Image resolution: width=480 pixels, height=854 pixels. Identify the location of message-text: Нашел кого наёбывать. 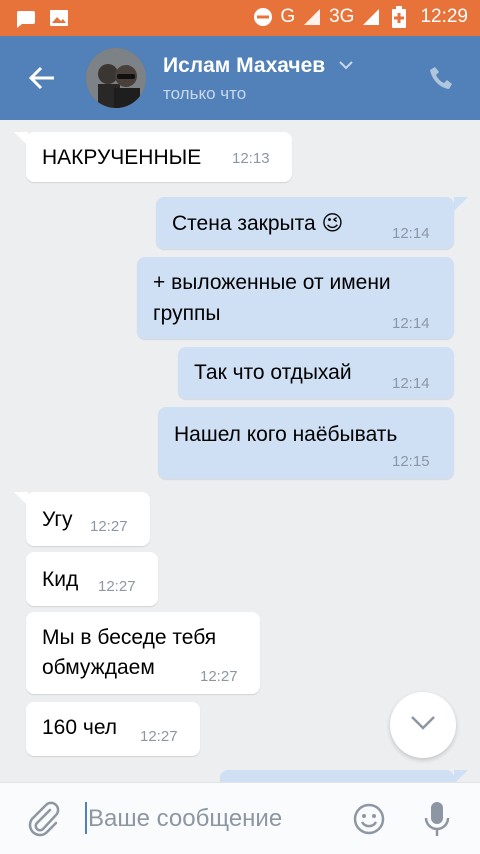
(286, 434).